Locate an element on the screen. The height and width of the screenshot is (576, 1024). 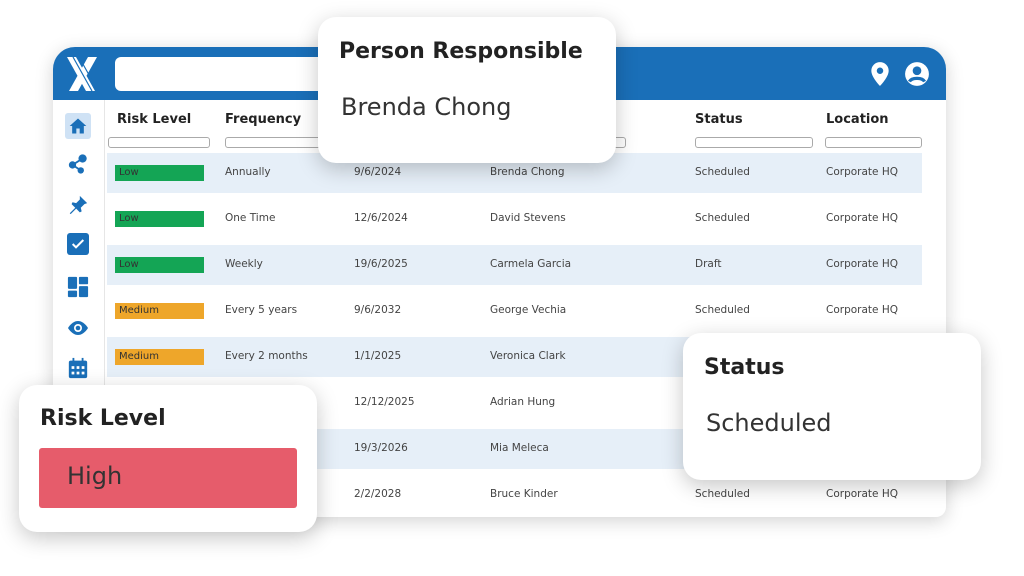
card-title: Risk Level is located at coordinates (103, 418).